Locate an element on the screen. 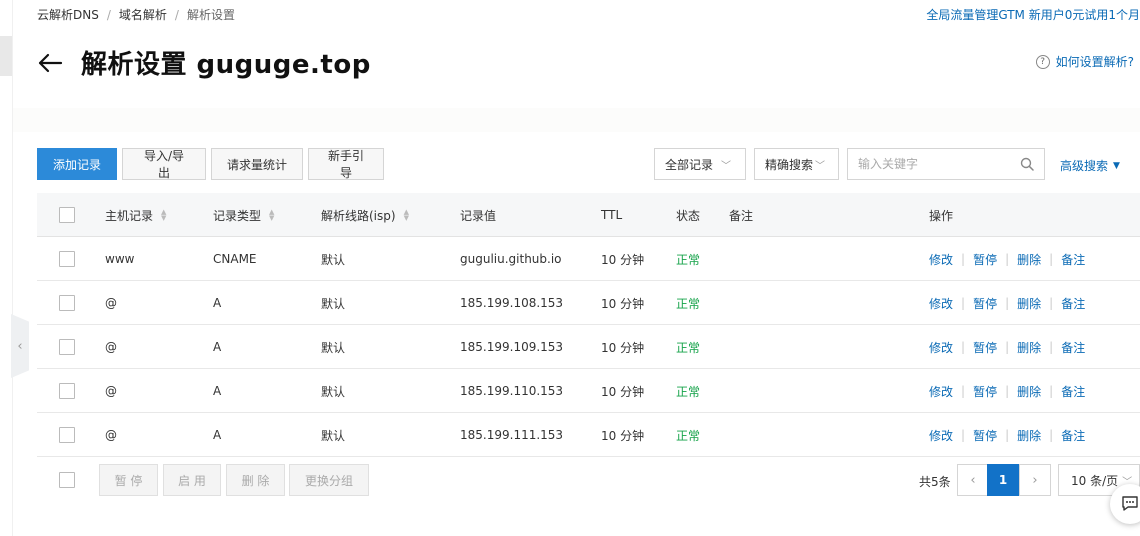  import-export-button: 导入/导出 is located at coordinates (164, 164).